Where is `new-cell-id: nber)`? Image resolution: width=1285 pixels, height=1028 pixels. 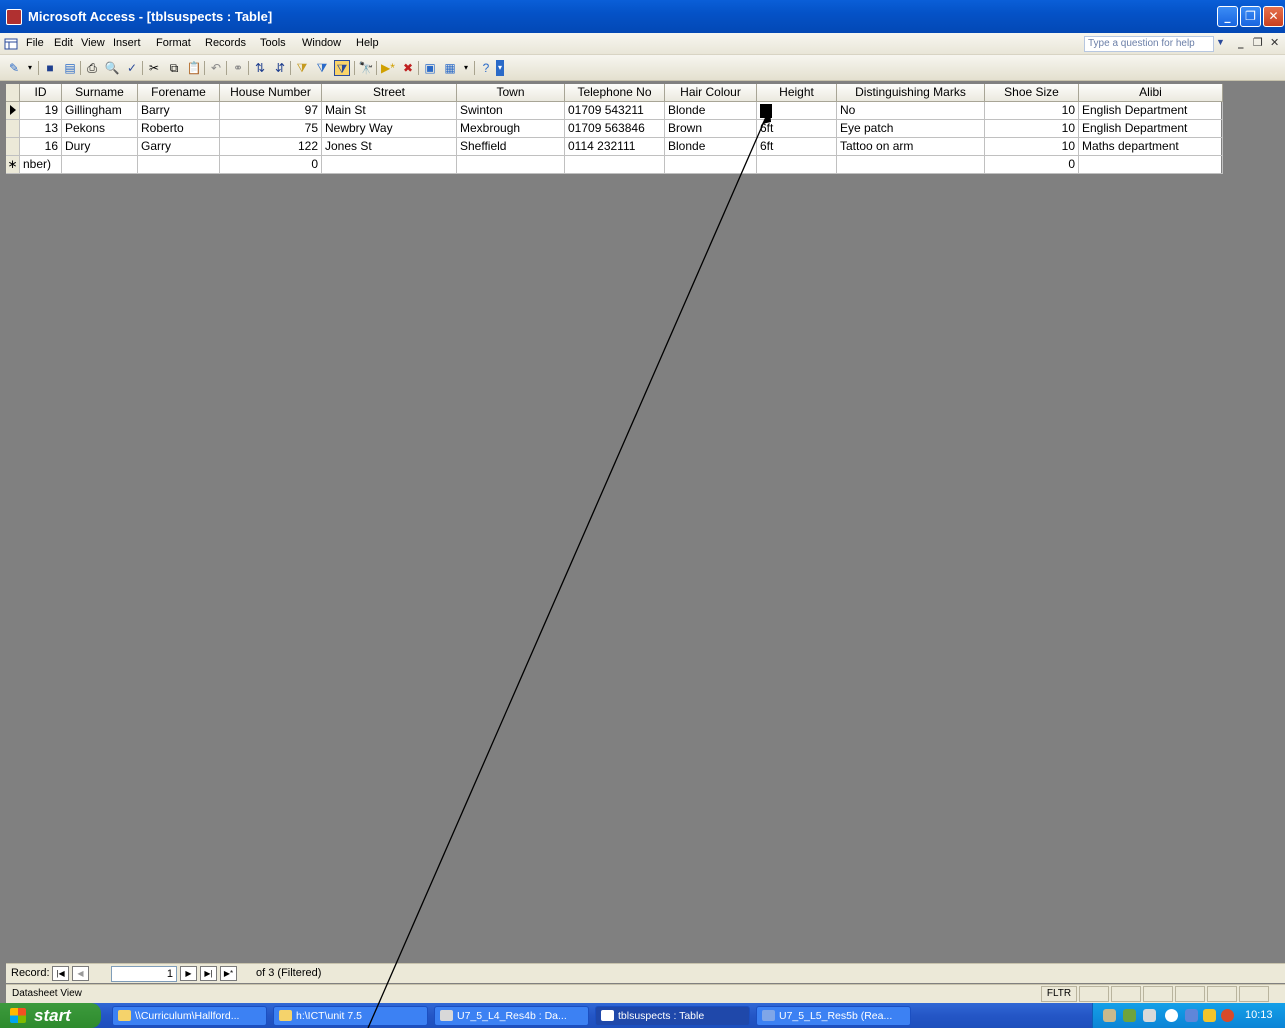
new-cell-id: nber) is located at coordinates (41, 165).